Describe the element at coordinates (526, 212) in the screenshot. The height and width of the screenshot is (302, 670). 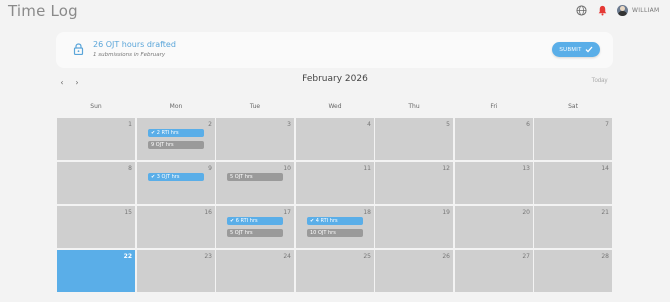
I see `day-number: 20` at that location.